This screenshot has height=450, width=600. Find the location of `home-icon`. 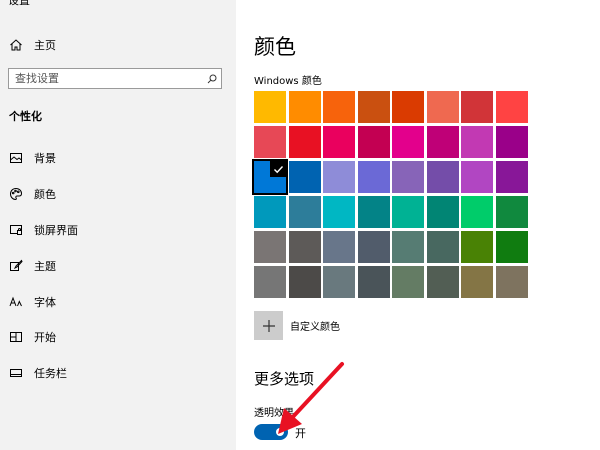

home-icon is located at coordinates (16, 45).